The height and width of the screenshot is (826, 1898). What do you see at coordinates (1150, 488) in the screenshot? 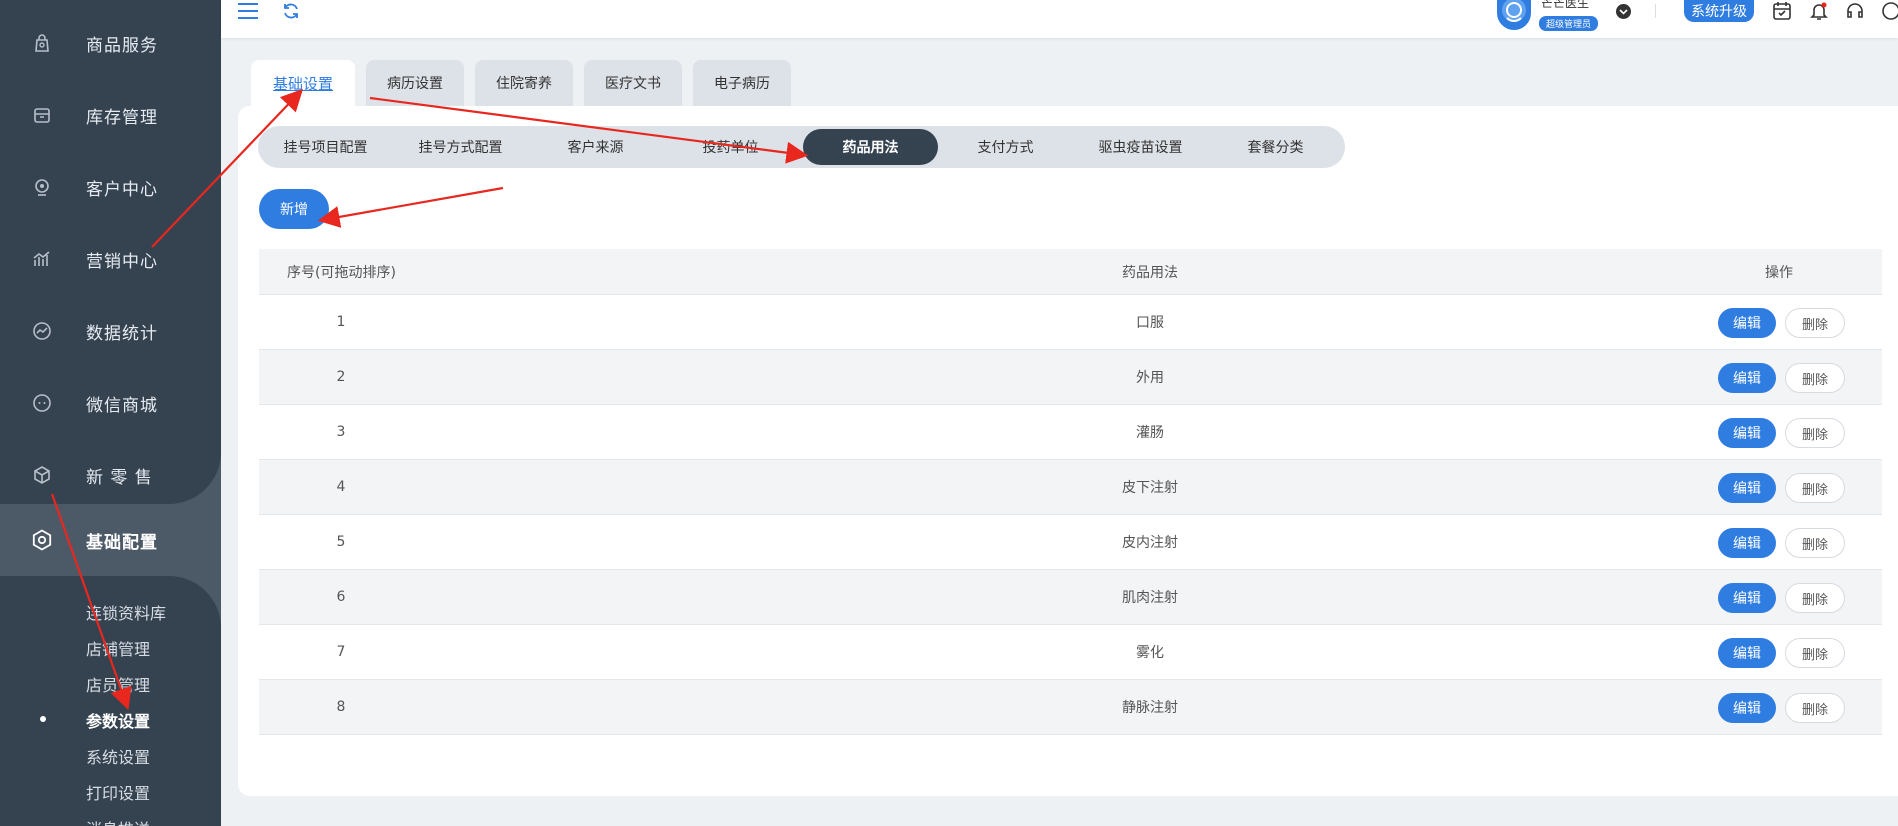
I see `row-usage: 皮下注射` at bounding box center [1150, 488].